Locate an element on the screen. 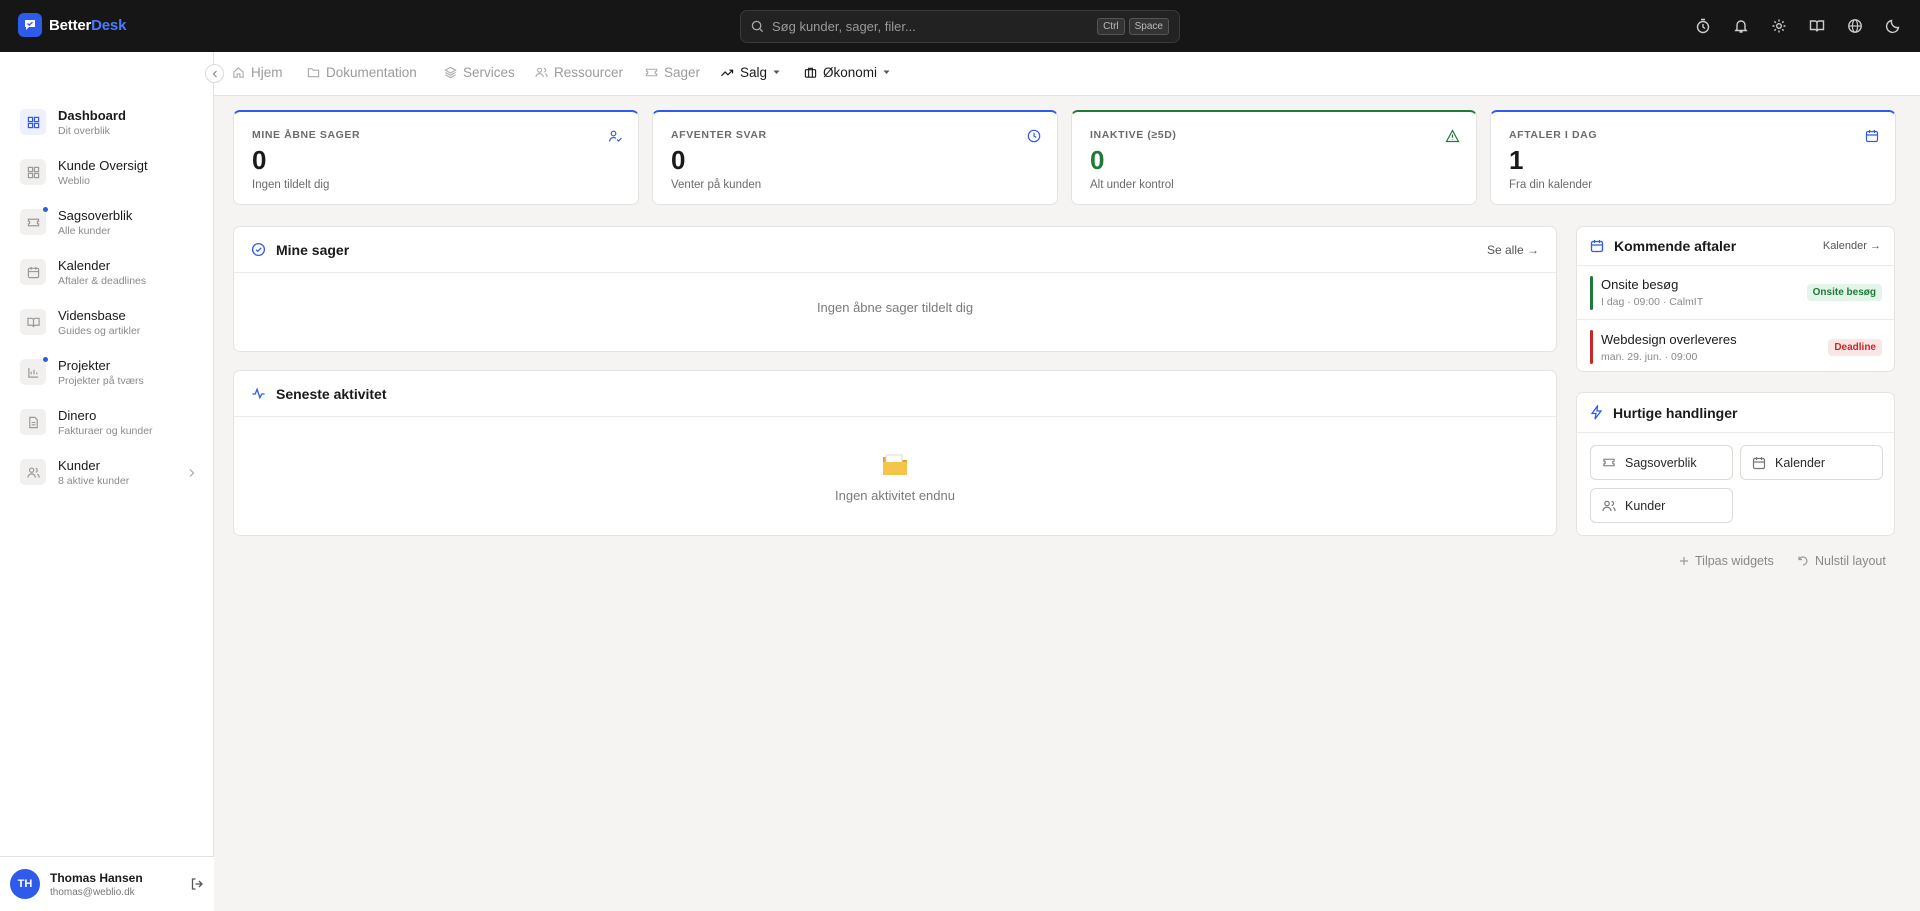  appointment-title: Onsite besøg is located at coordinates (1640, 284).